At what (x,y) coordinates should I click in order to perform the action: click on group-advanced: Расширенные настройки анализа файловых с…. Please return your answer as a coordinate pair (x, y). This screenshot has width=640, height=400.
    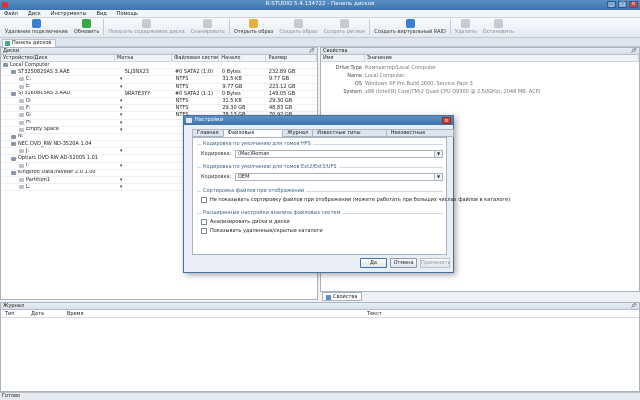
    Looking at the image, I should click on (320, 213).